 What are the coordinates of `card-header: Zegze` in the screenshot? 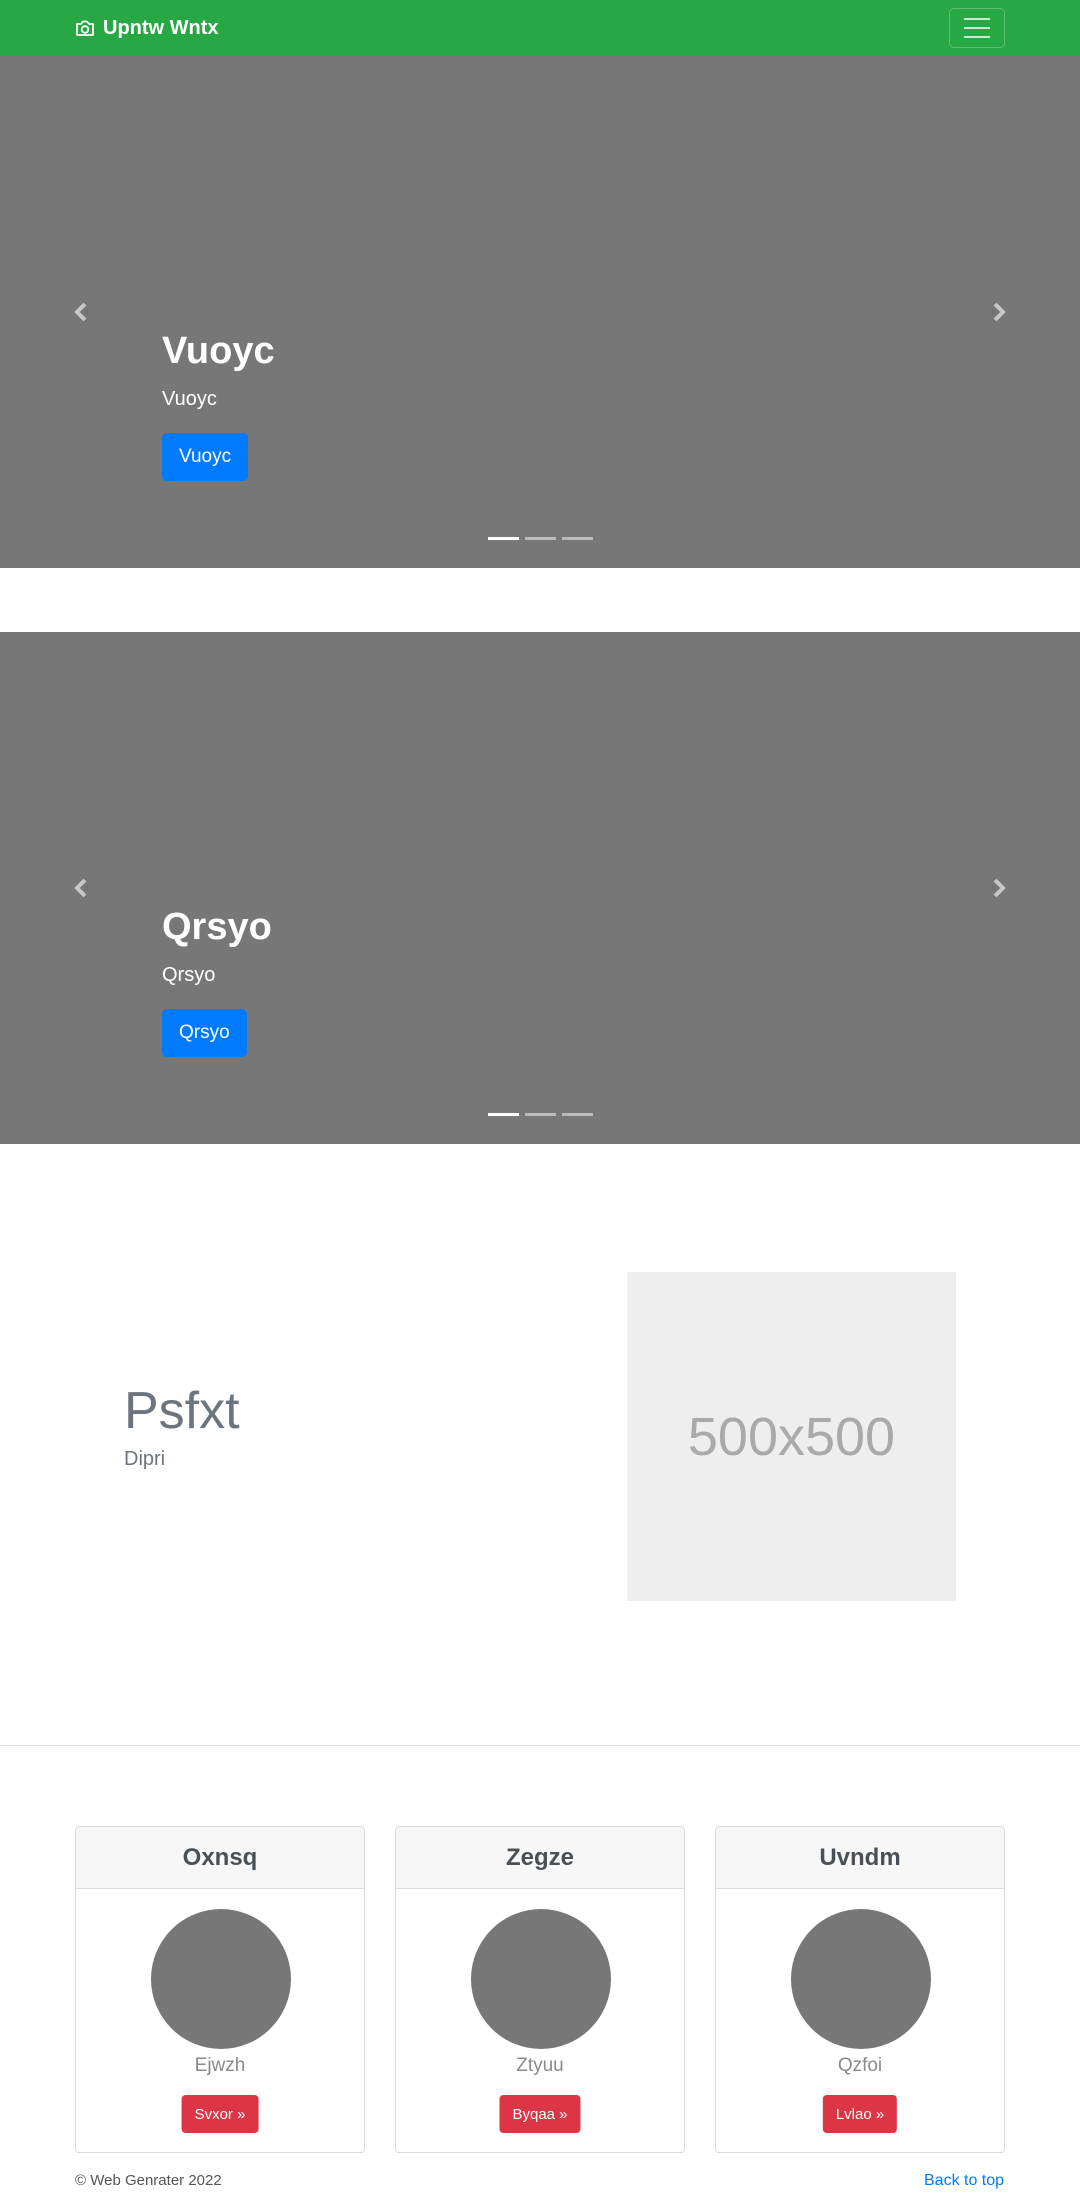 It's located at (540, 1858).